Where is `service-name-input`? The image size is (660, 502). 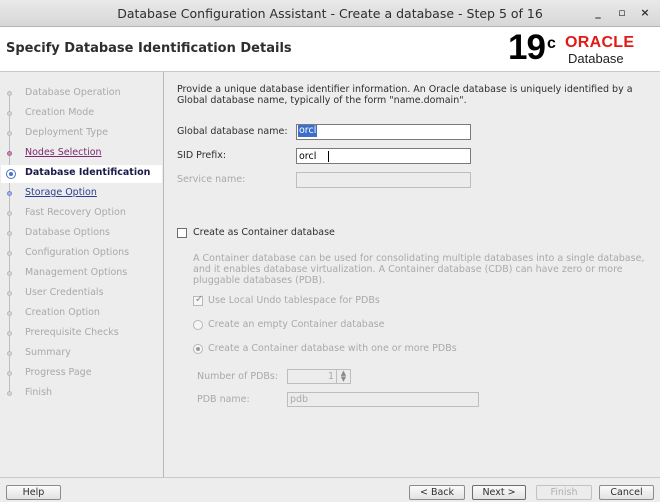 service-name-input is located at coordinates (383, 180).